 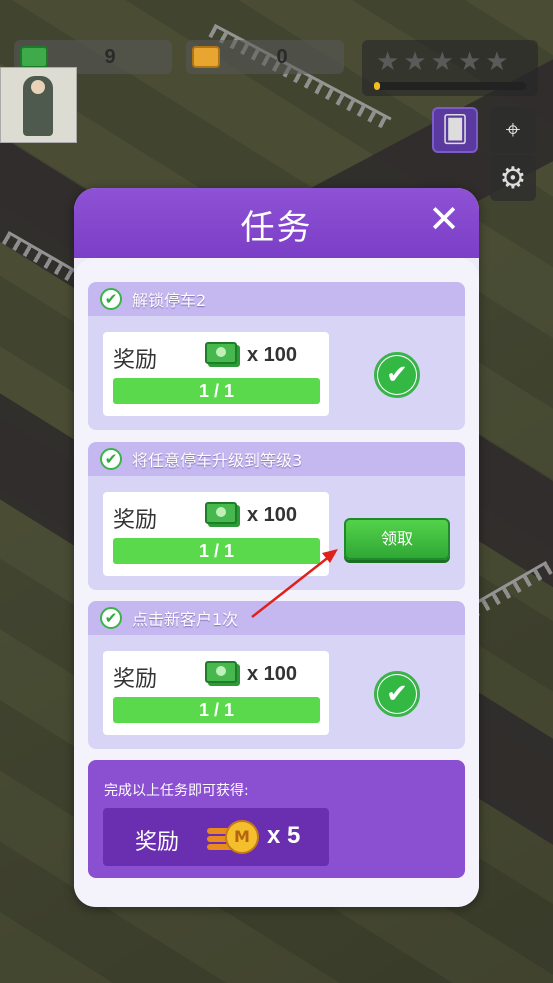 What do you see at coordinates (265, 57) in the screenshot?
I see `ticket-counter: 0` at bounding box center [265, 57].